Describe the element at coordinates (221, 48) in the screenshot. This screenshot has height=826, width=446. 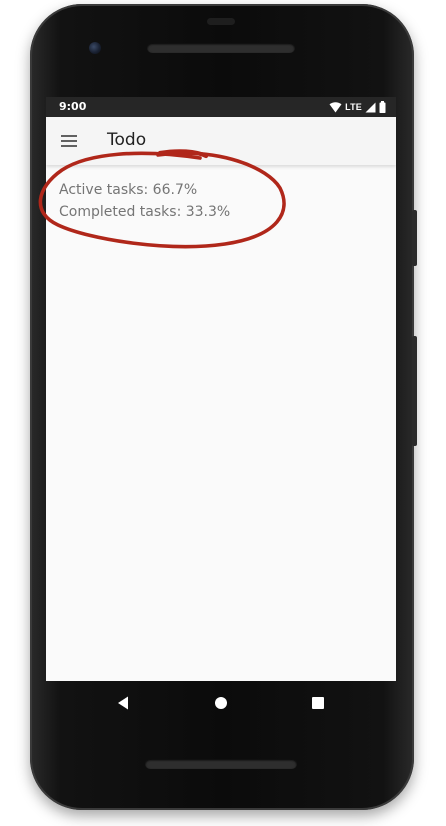
I see `earpiece-speaker` at that location.